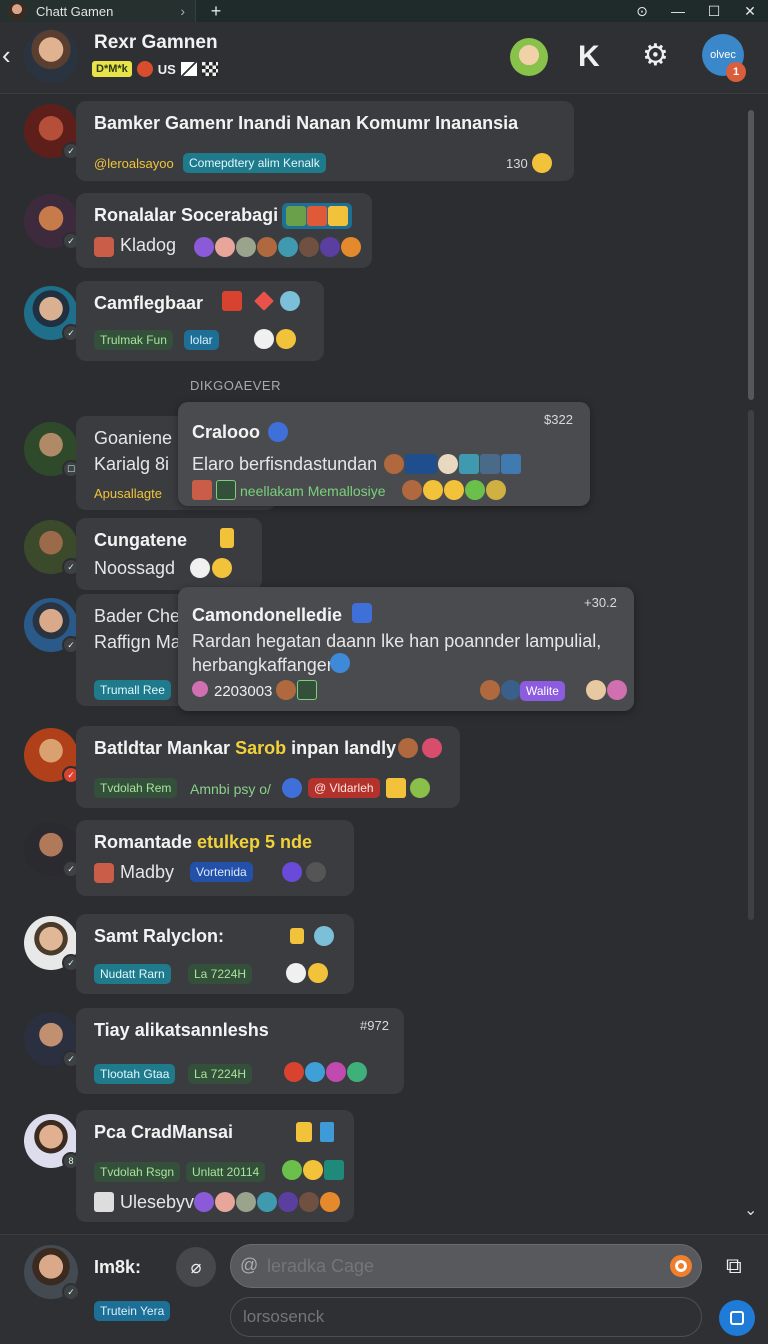 This screenshot has width=768, height=1344. What do you see at coordinates (200, 321) in the screenshot?
I see `message-bubble: Camflegbaar Trulmak Fun lolar` at bounding box center [200, 321].